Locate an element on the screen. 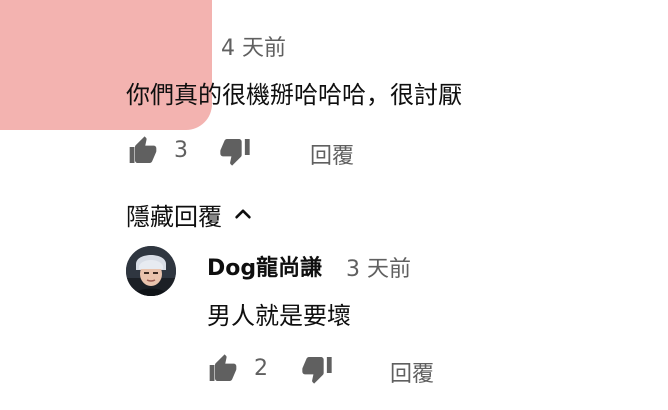 The image size is (668, 410). hide-replies-label: 隱藏回覆 is located at coordinates (174, 216).